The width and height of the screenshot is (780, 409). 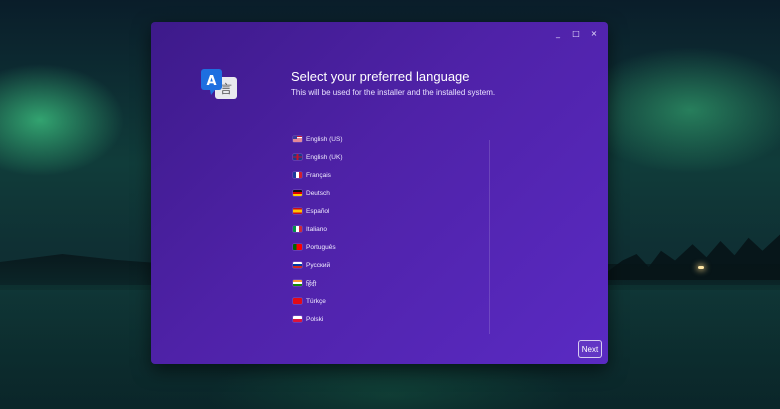 What do you see at coordinates (297, 139) in the screenshot?
I see `us-flag-icon` at bounding box center [297, 139].